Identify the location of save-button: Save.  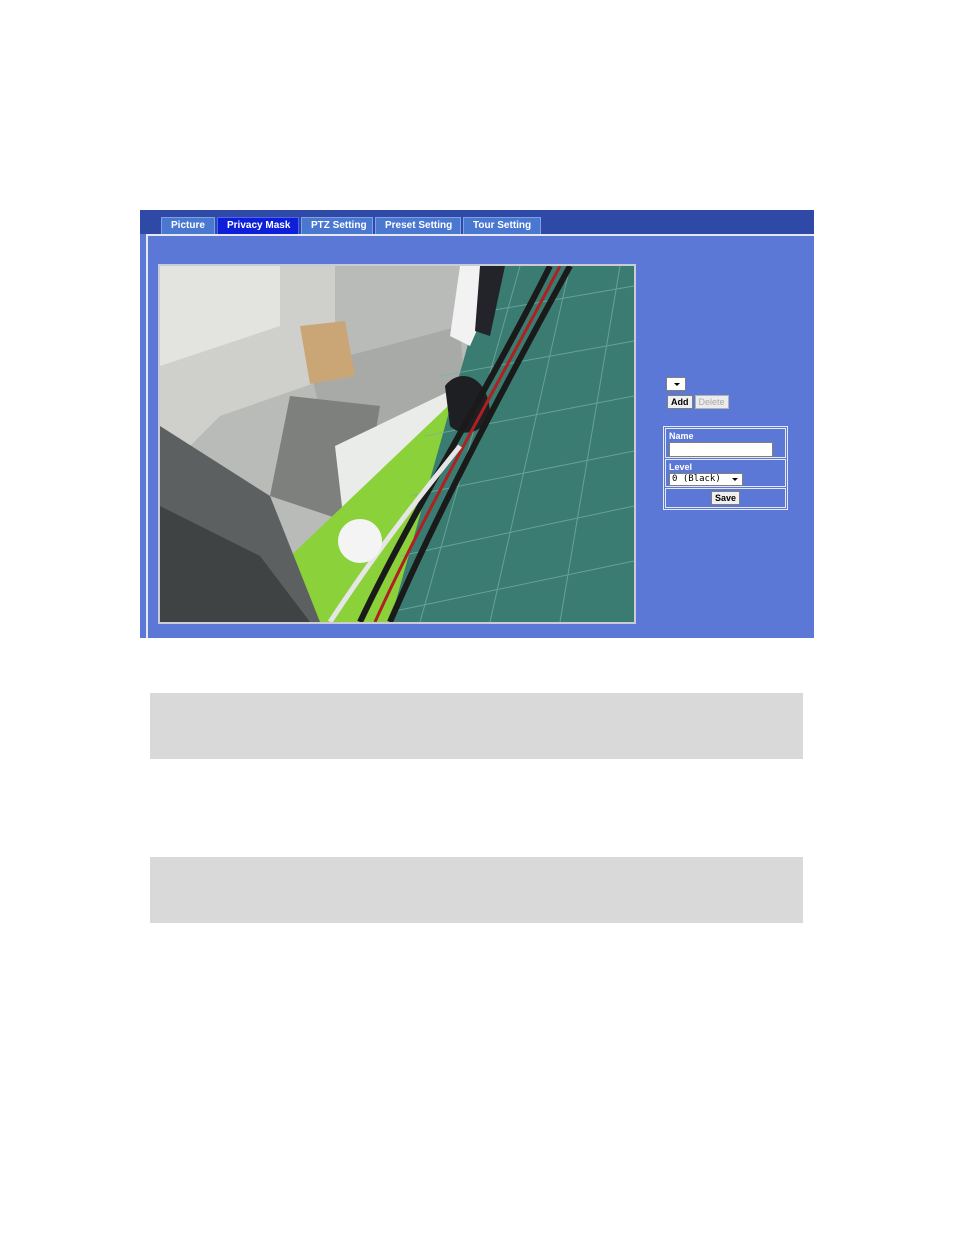
(725, 498).